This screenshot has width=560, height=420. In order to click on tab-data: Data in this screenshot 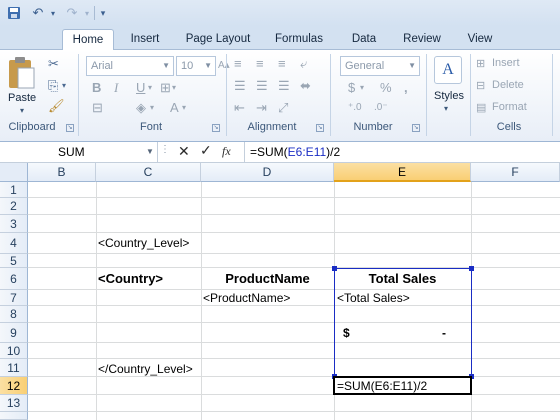, I will do `click(364, 39)`.